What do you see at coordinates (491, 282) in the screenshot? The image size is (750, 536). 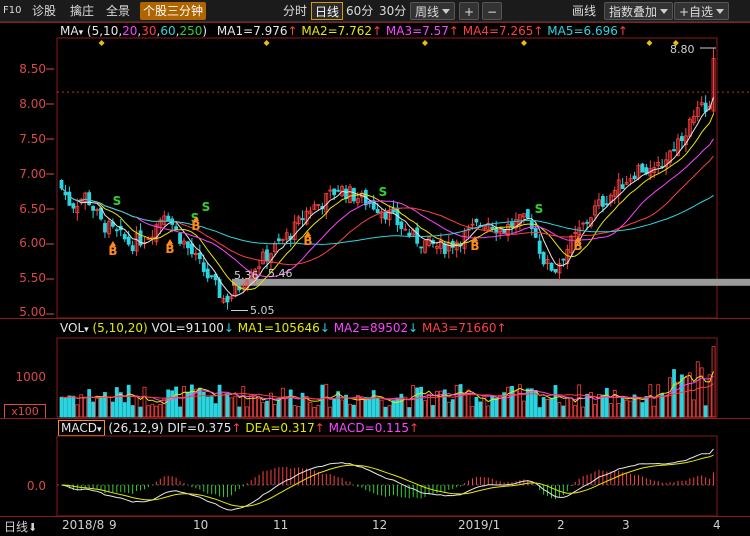 I see `support-band` at bounding box center [491, 282].